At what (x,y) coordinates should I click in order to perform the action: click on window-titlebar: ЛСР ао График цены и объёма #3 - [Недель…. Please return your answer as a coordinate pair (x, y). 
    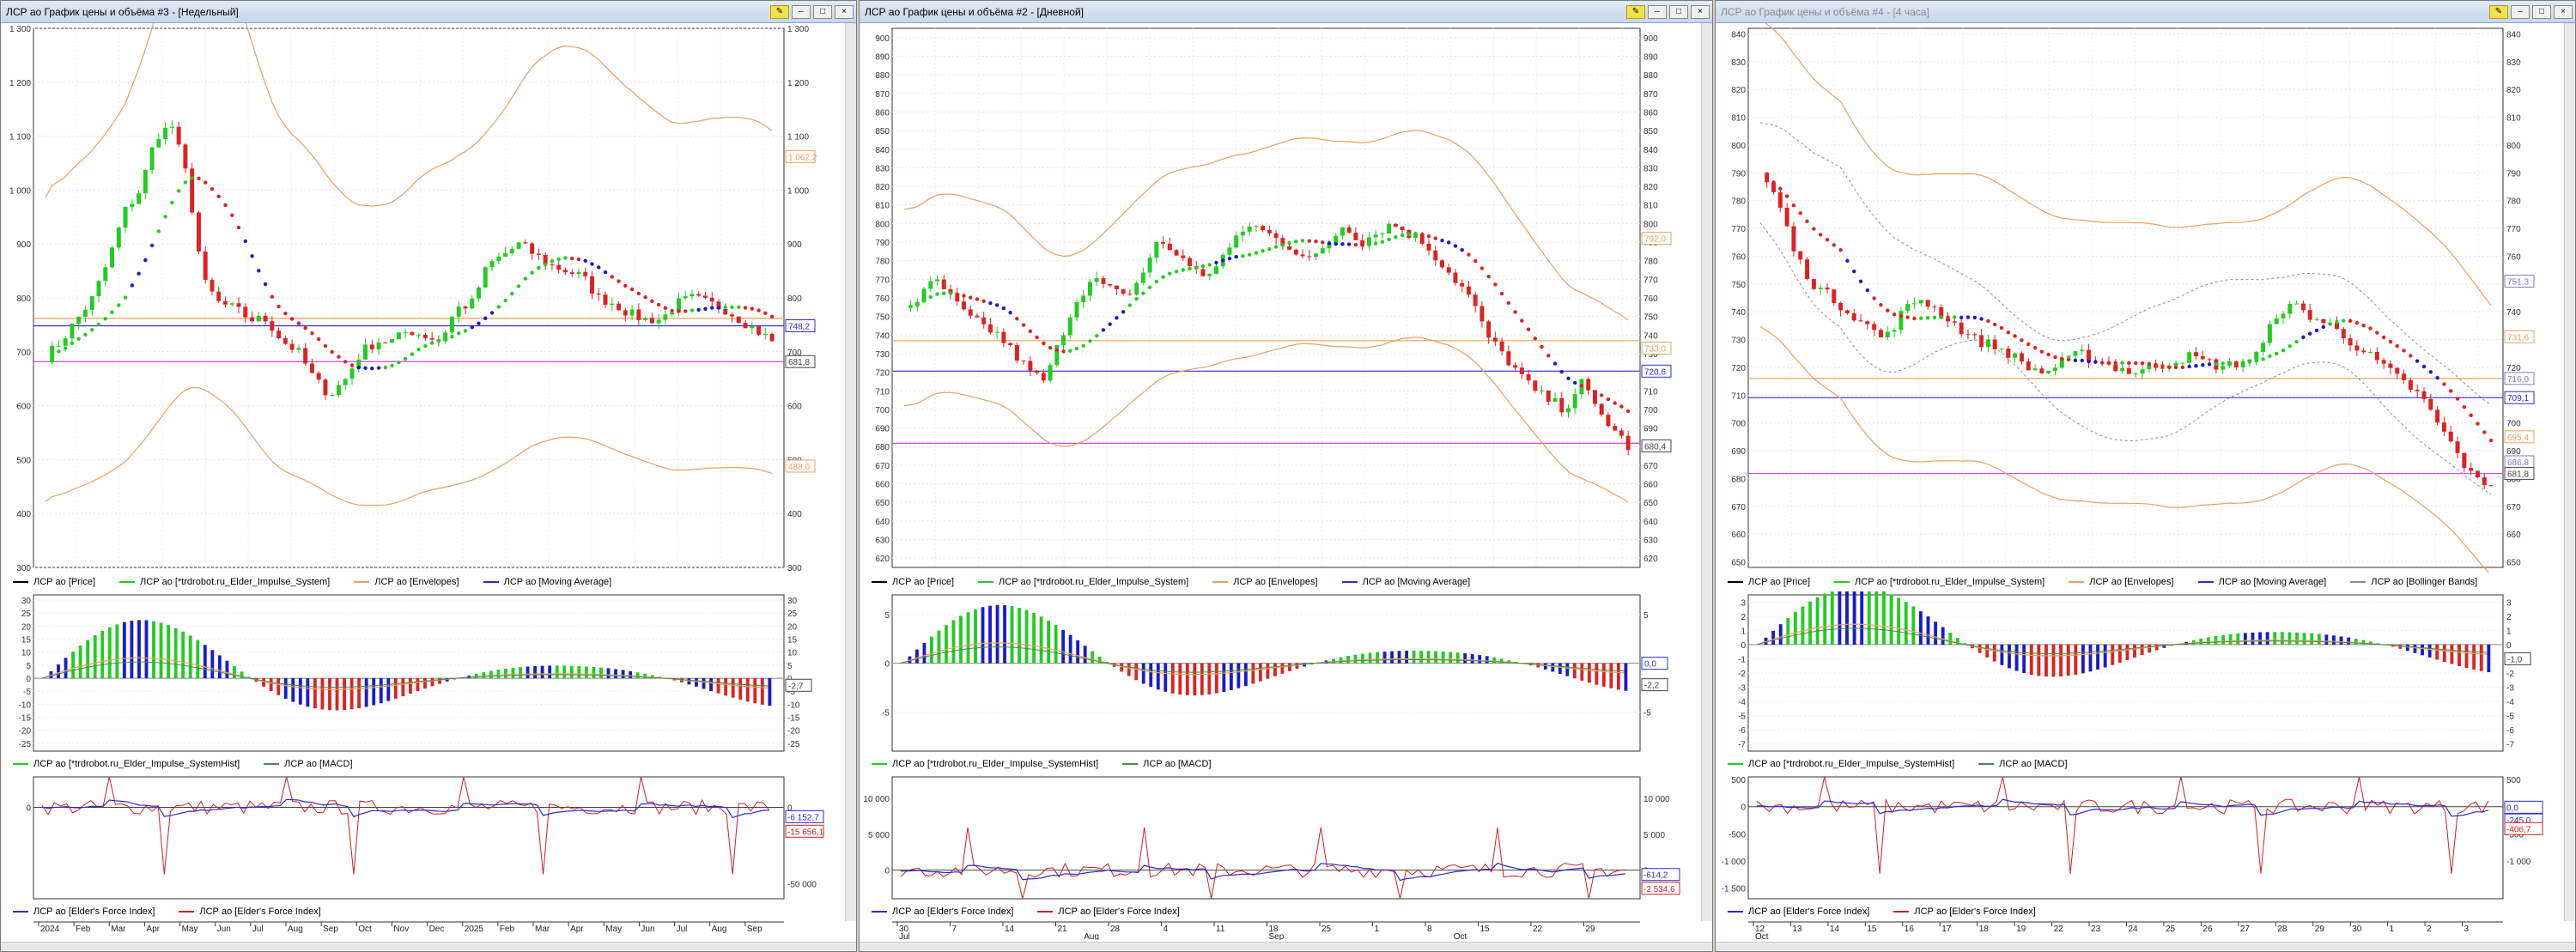
    Looking at the image, I should click on (429, 12).